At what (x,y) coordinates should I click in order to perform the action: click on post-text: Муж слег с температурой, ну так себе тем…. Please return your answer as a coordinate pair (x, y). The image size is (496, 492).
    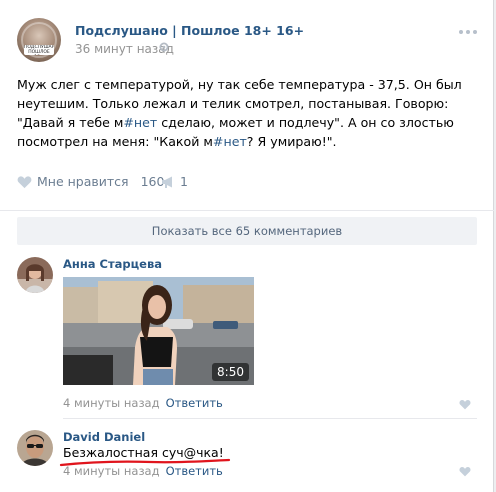
    Looking at the image, I should click on (248, 113).